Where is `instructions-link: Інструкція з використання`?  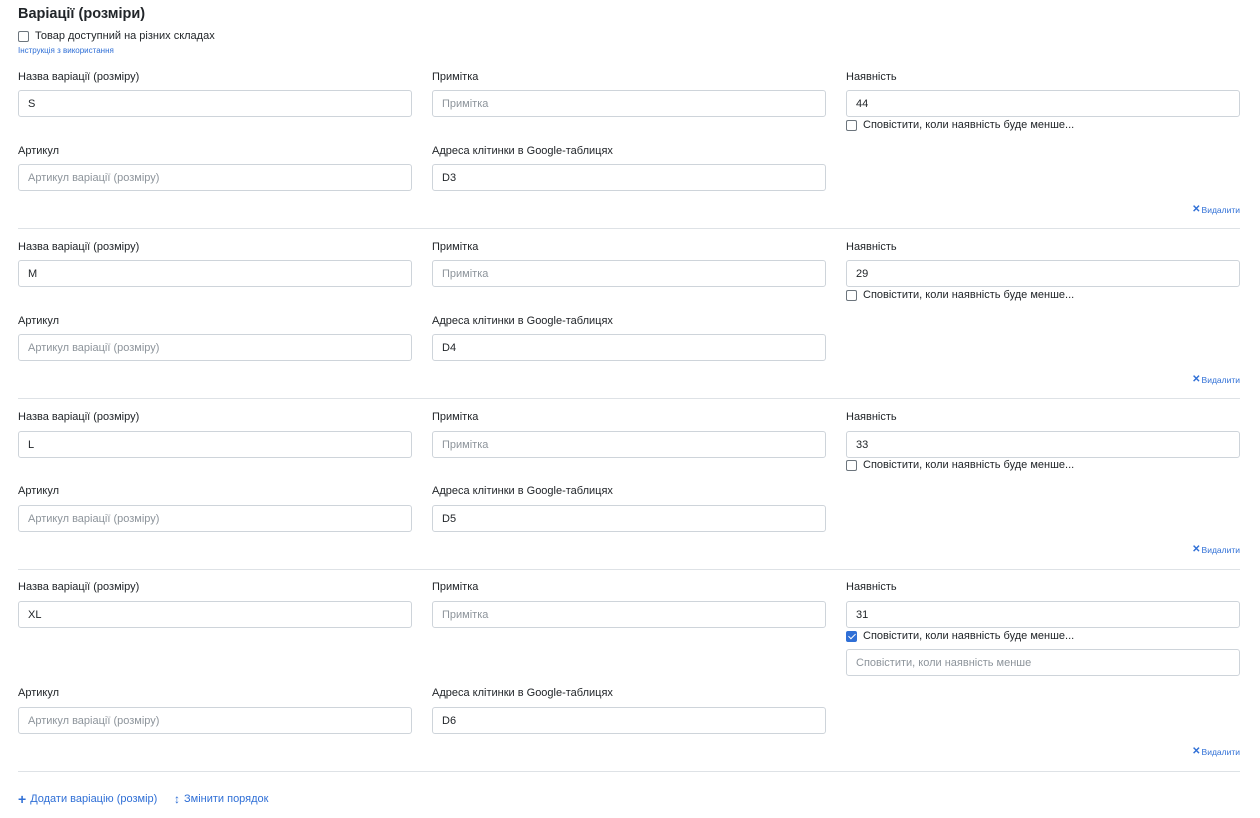 instructions-link: Інструкція з використання is located at coordinates (66, 51).